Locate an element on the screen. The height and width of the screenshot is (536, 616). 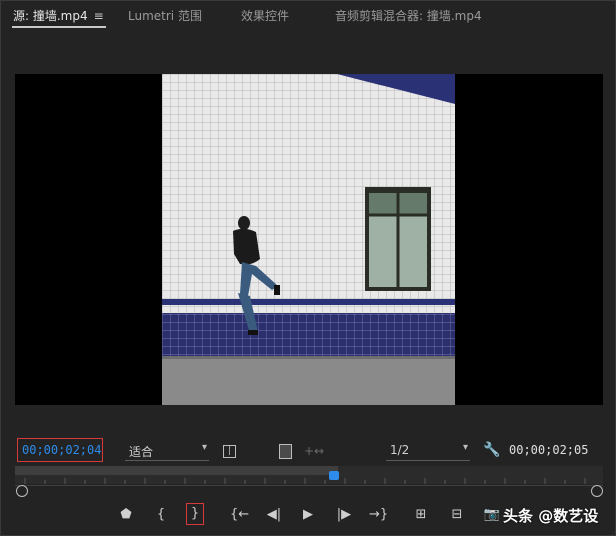
tab-audio-clip-mixer: 音频剪辑混合器: 撞墙.mp4 is located at coordinates (408, 15).